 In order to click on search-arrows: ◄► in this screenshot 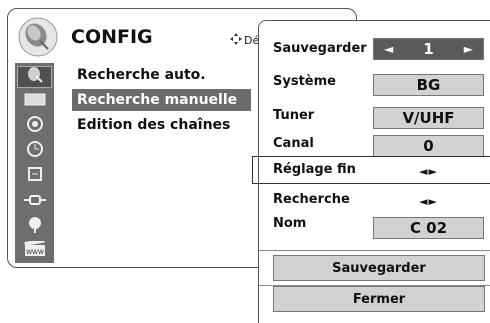, I will do `click(428, 201)`.